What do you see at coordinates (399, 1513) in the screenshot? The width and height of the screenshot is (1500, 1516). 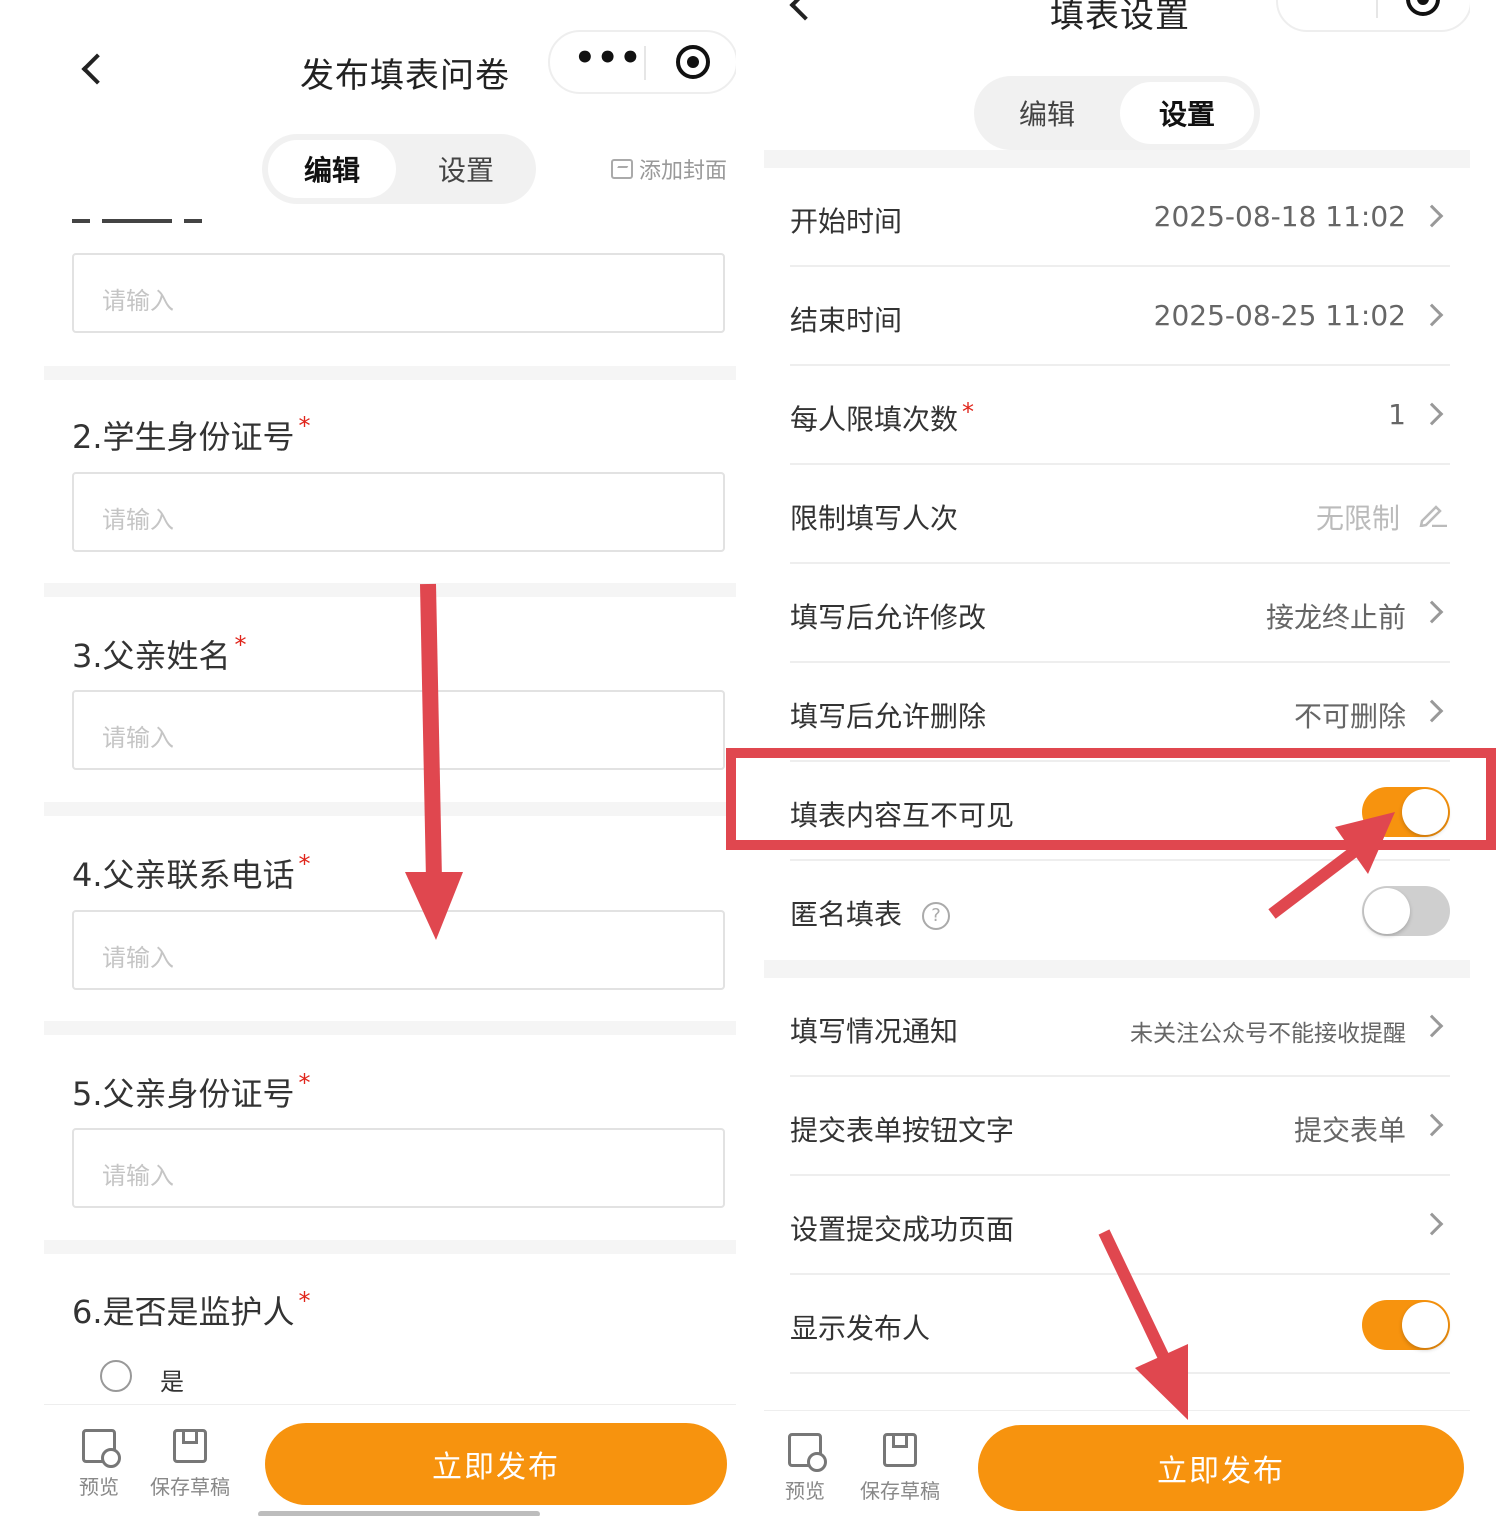 I see `home-indicator` at bounding box center [399, 1513].